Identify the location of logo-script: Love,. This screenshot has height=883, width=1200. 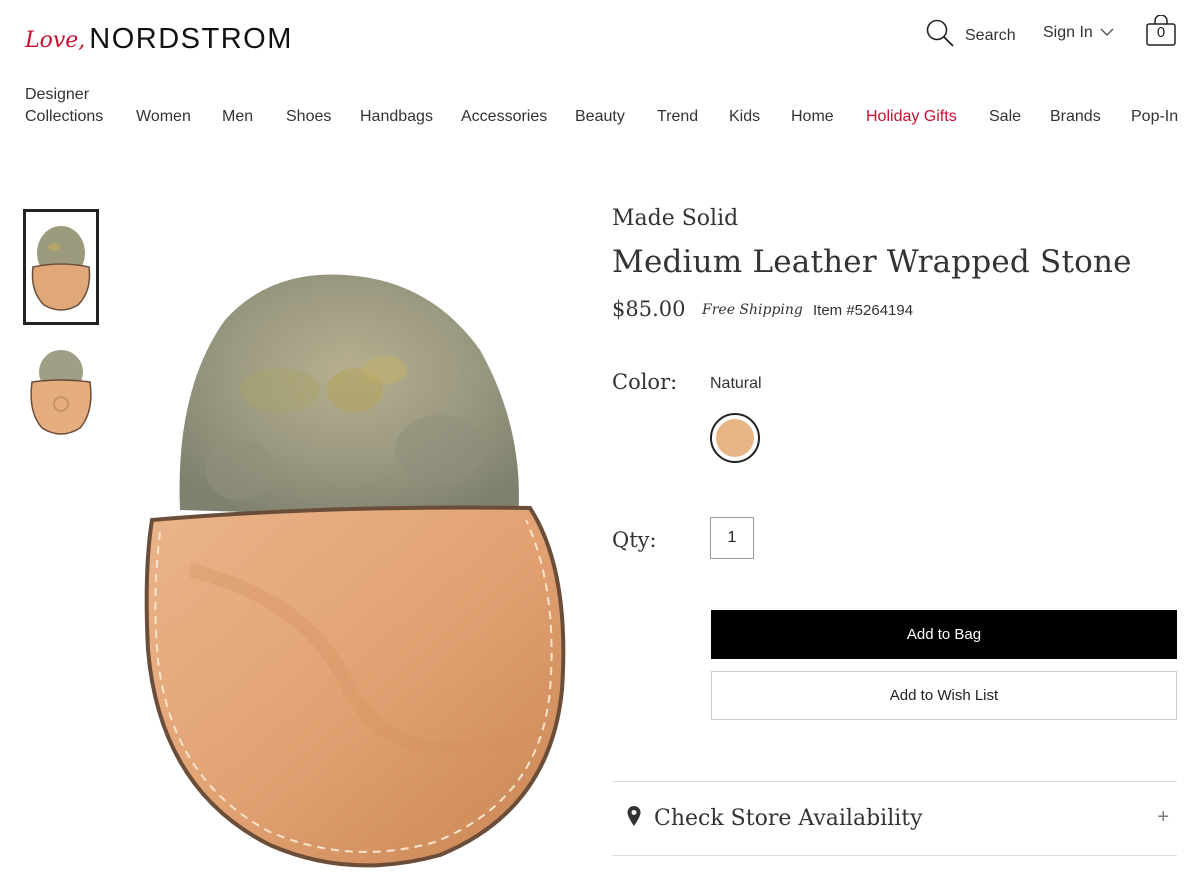
(55, 40).